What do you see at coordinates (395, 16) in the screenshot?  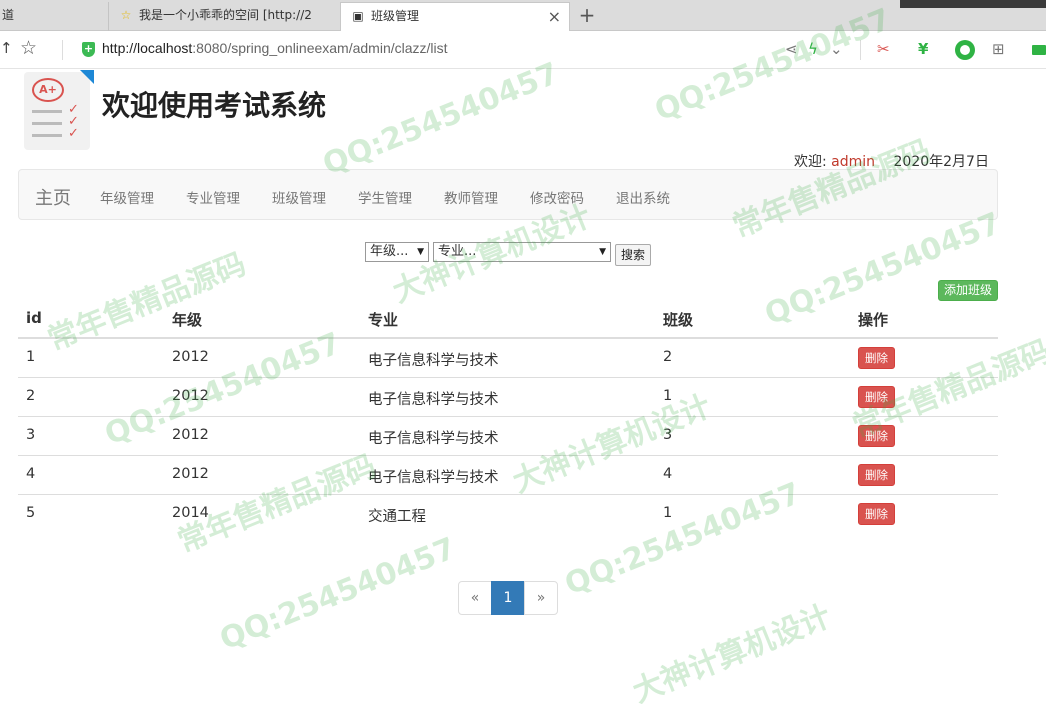 I see `tab-label: 班级管理` at bounding box center [395, 16].